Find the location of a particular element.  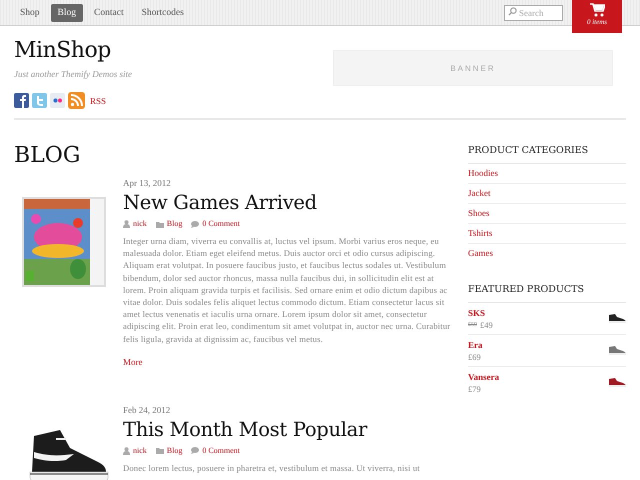

product-price: £69 is located at coordinates (474, 357).